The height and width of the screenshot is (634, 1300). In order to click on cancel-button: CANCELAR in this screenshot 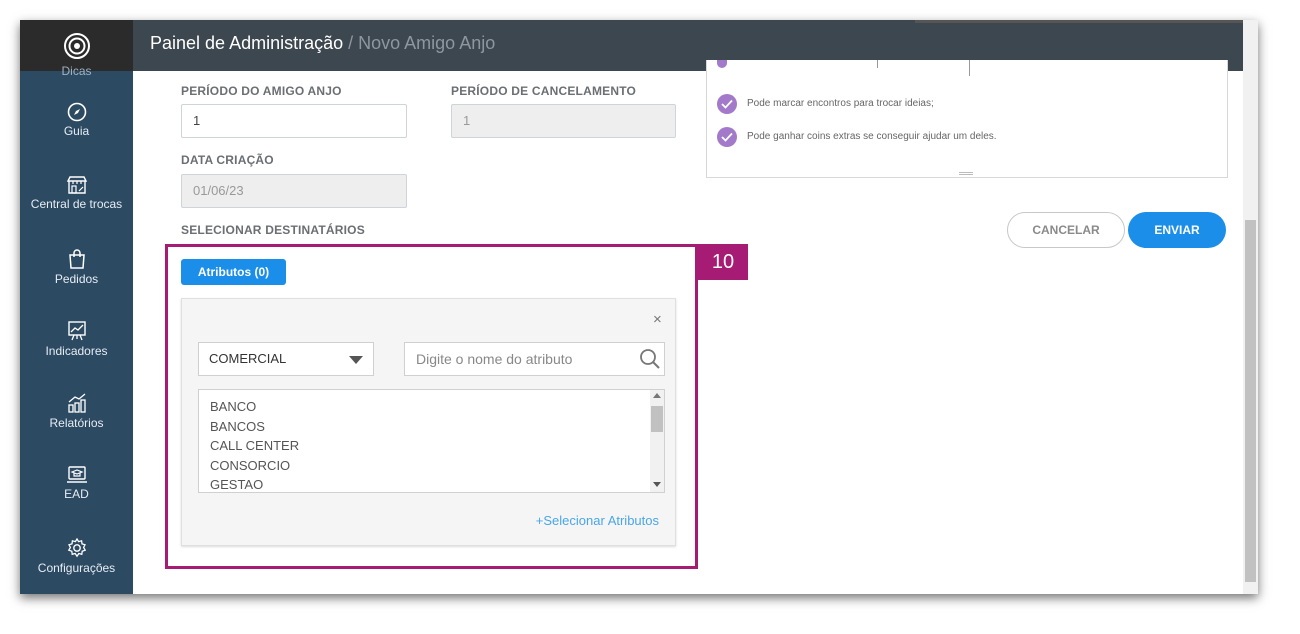, I will do `click(1066, 230)`.